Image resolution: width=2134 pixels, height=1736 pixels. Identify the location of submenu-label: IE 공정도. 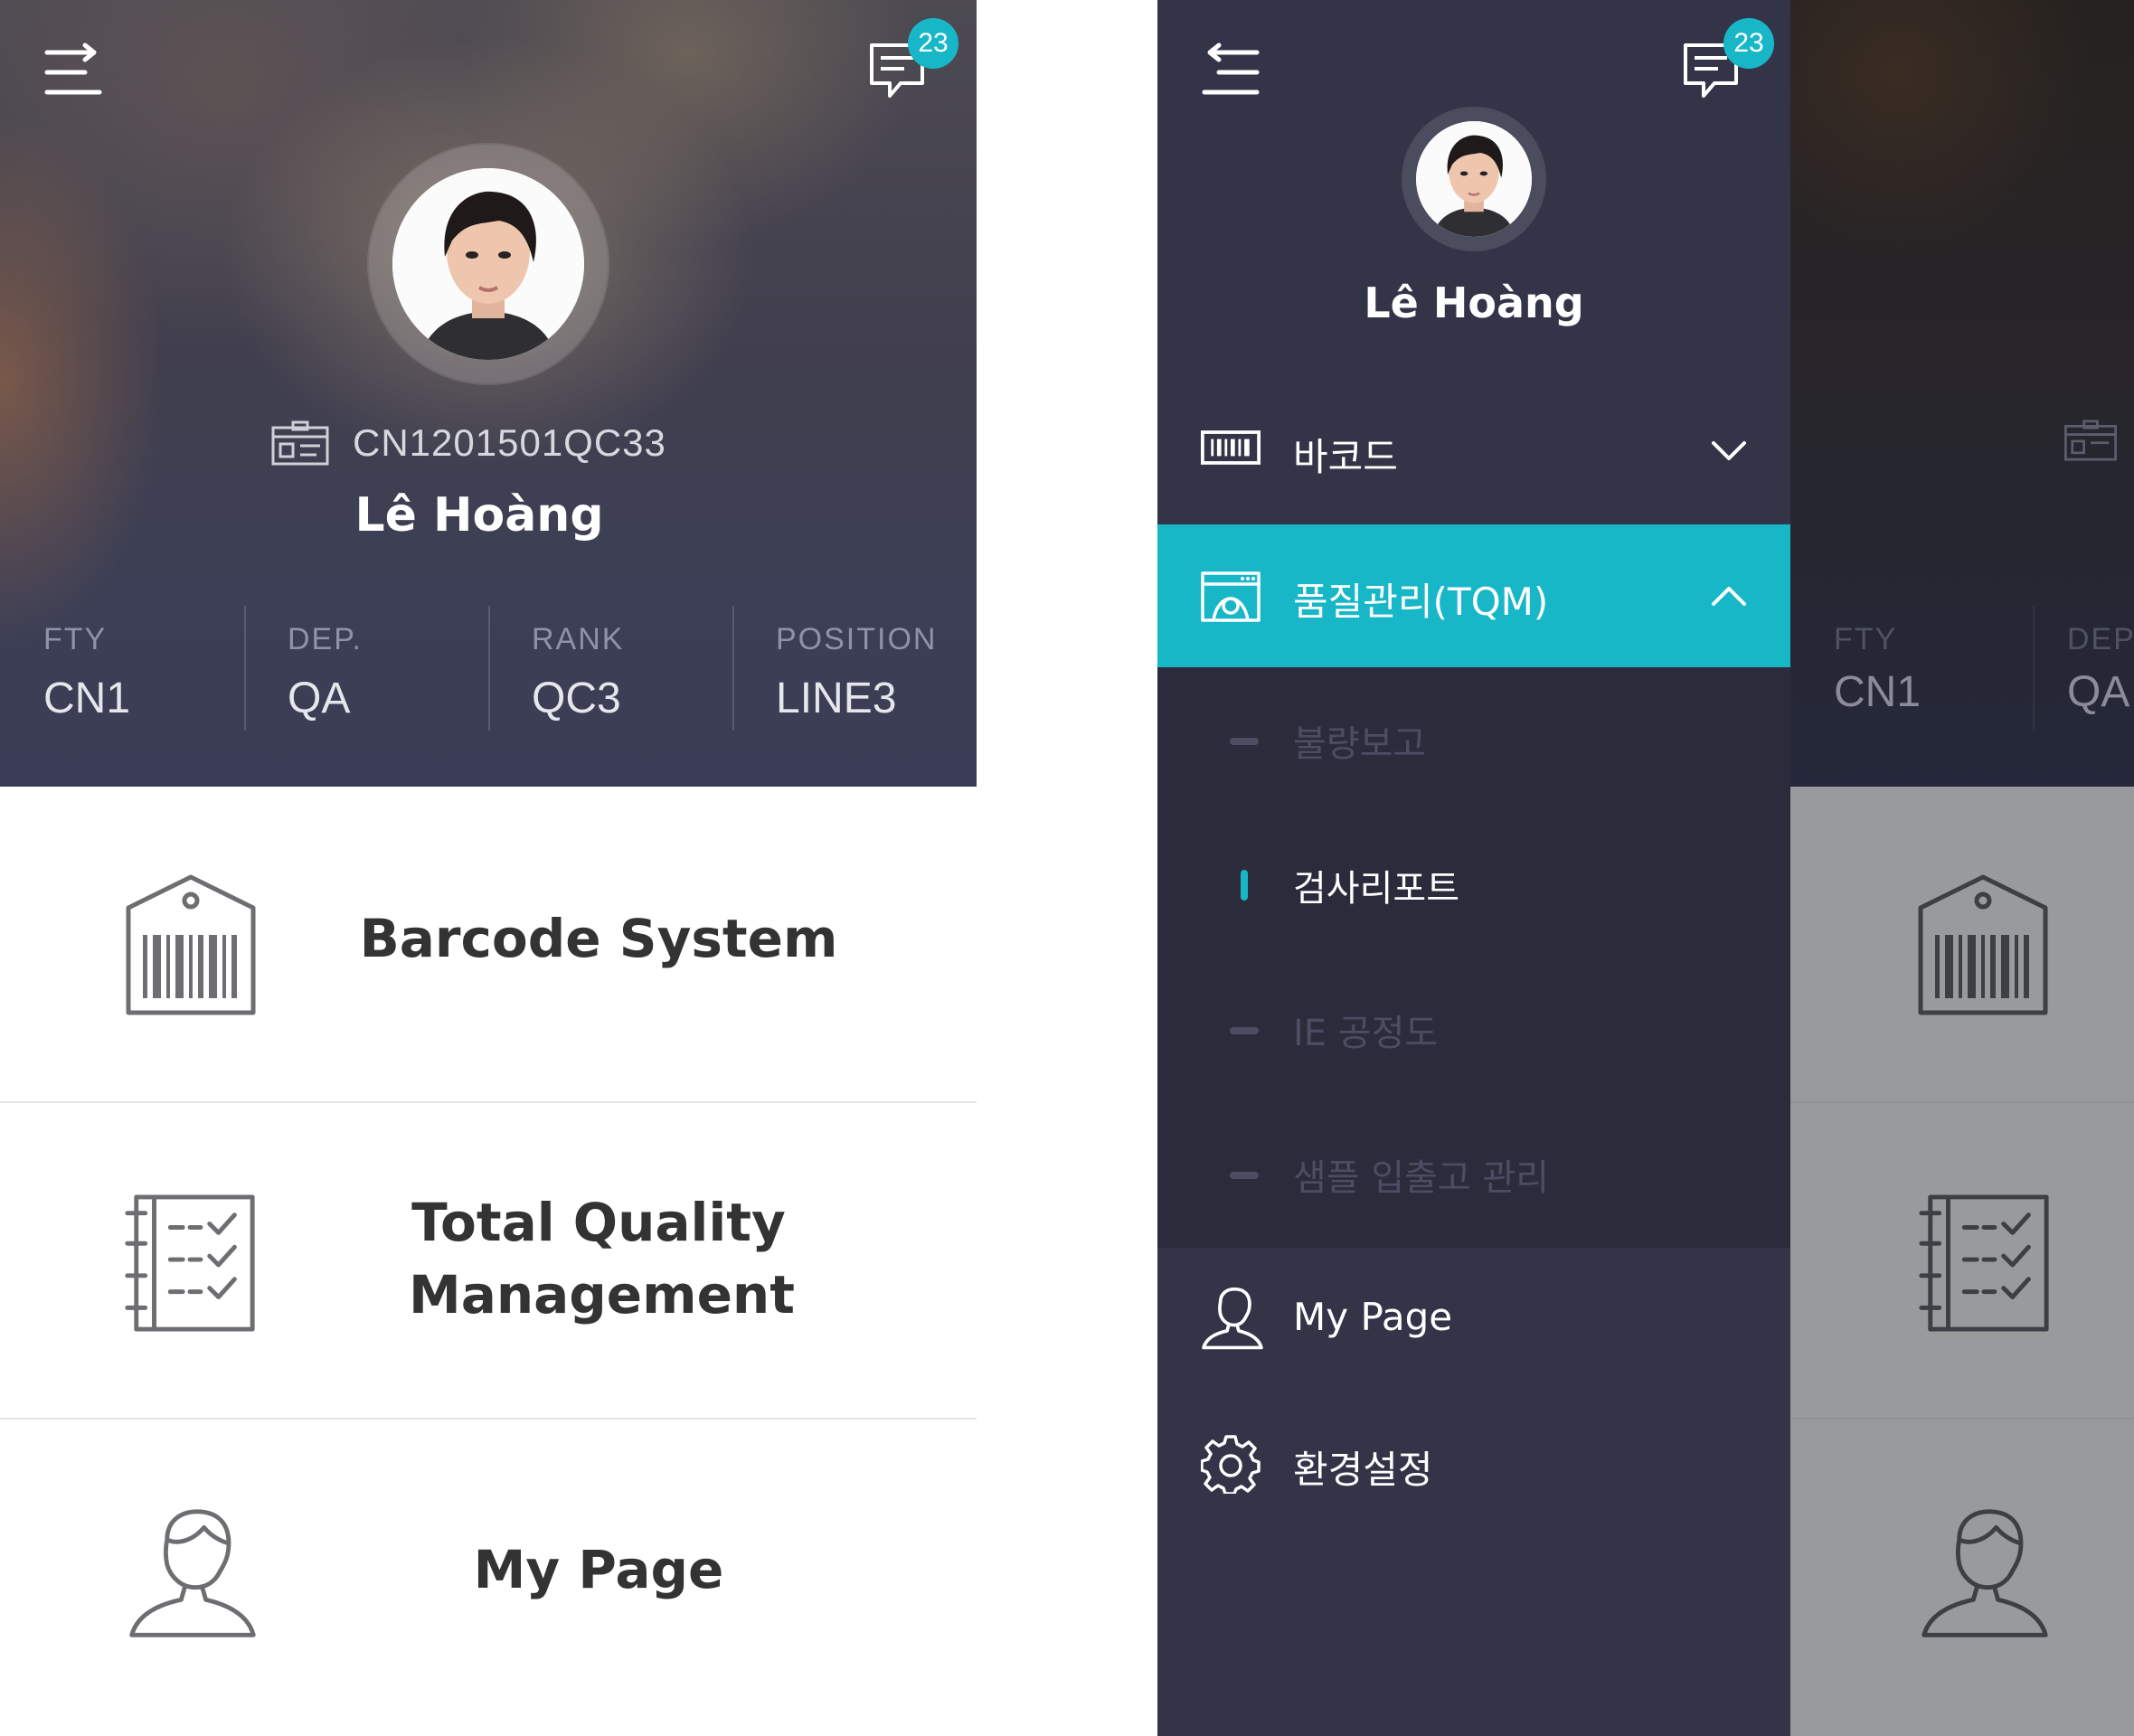
(1366, 1033).